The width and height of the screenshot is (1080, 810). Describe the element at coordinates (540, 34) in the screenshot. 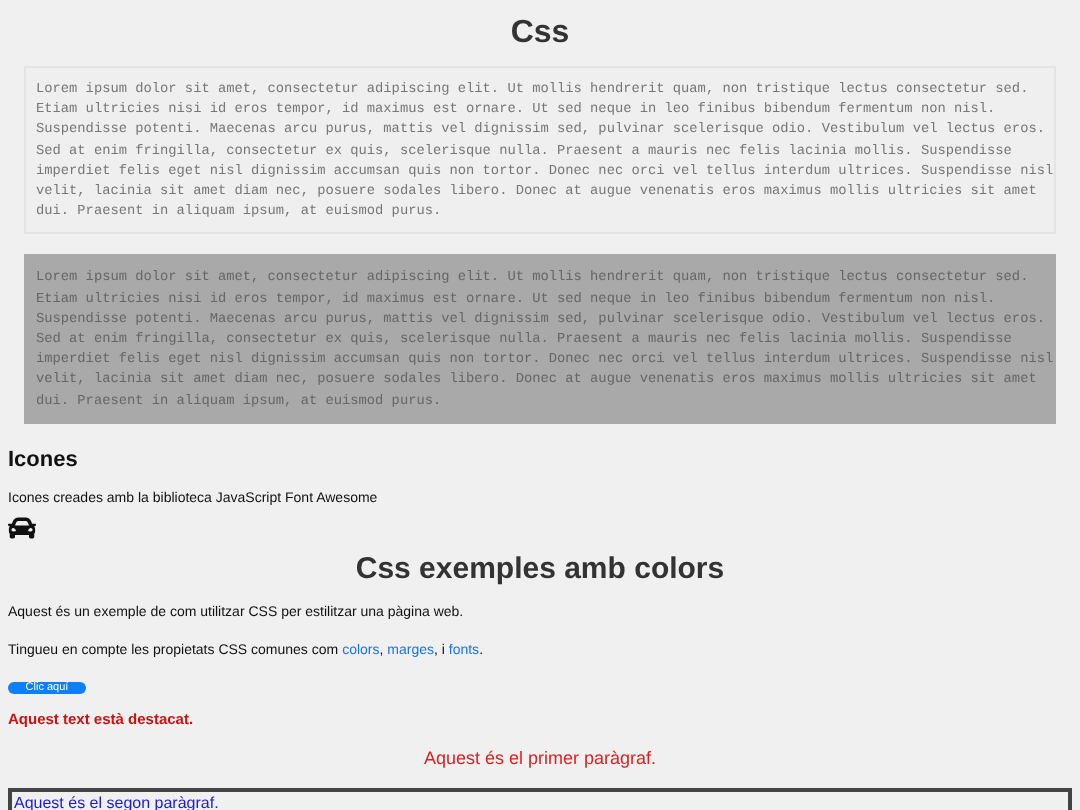

I see `page-title: Css` at that location.